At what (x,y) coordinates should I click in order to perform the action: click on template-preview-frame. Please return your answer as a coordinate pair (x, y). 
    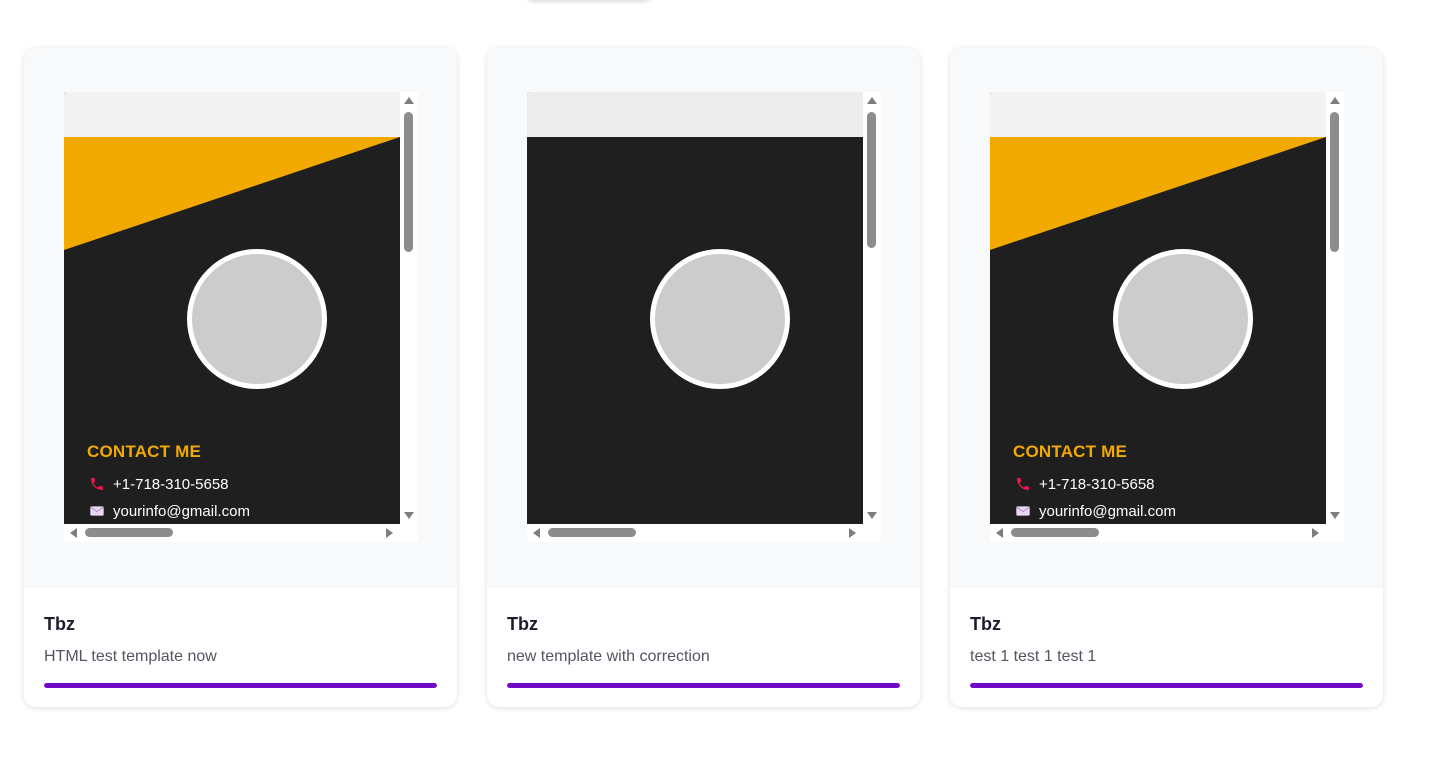
    Looking at the image, I should click on (704, 317).